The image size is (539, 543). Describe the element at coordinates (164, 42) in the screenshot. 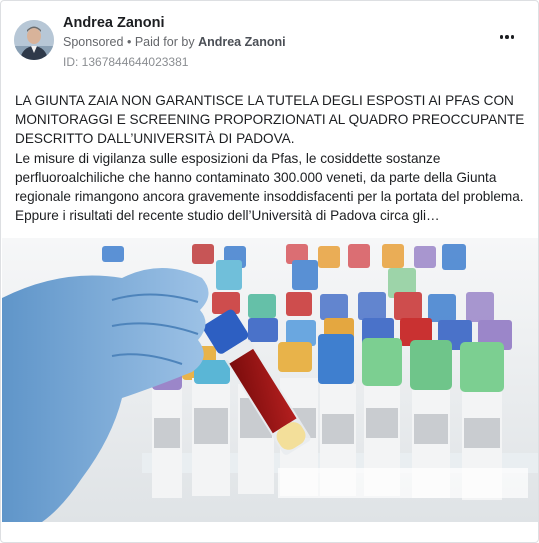

I see `paid-for-prefix: Paid for by` at that location.